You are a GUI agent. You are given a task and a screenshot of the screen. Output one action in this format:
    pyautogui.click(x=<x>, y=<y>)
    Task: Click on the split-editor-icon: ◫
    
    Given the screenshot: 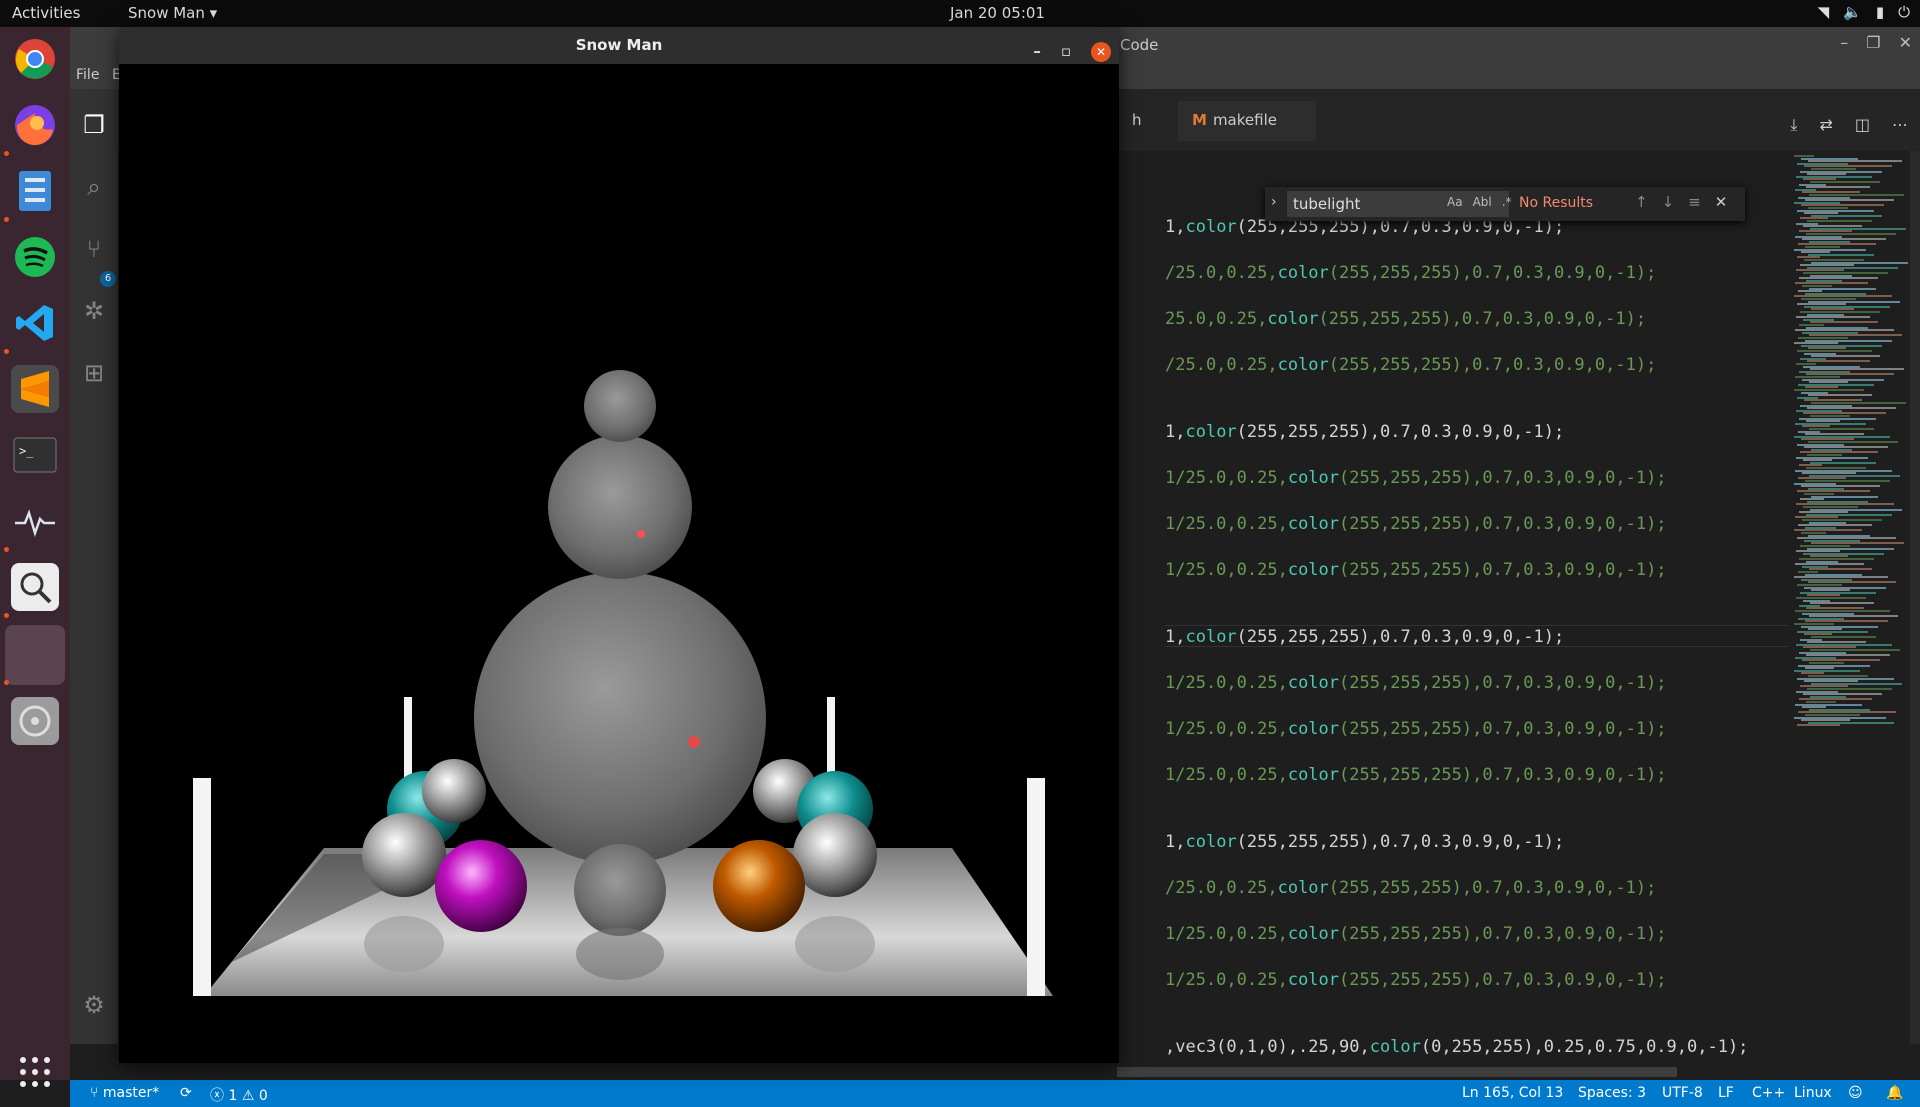 What is the action you would take?
    pyautogui.click(x=1862, y=125)
    